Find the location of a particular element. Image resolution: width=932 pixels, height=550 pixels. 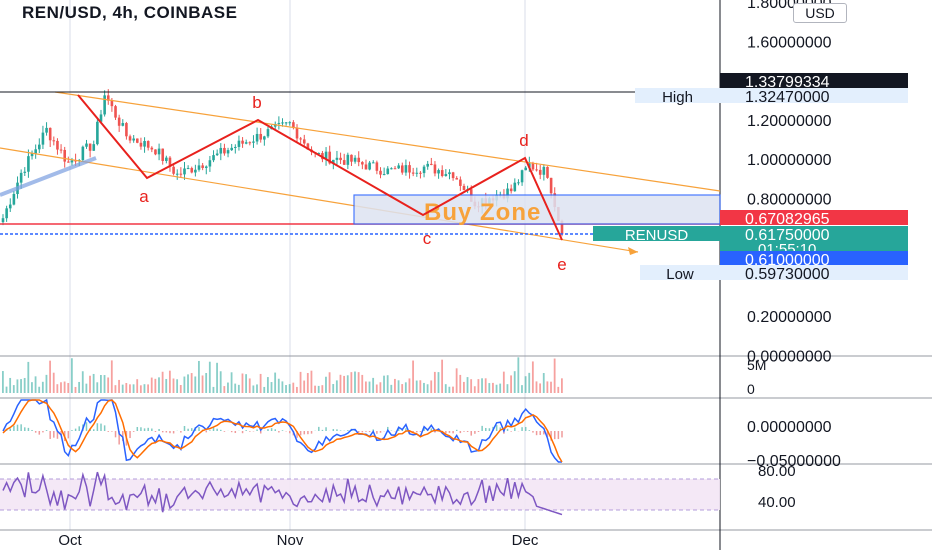

price-tick-label: 0.80000000 is located at coordinates (789, 199).